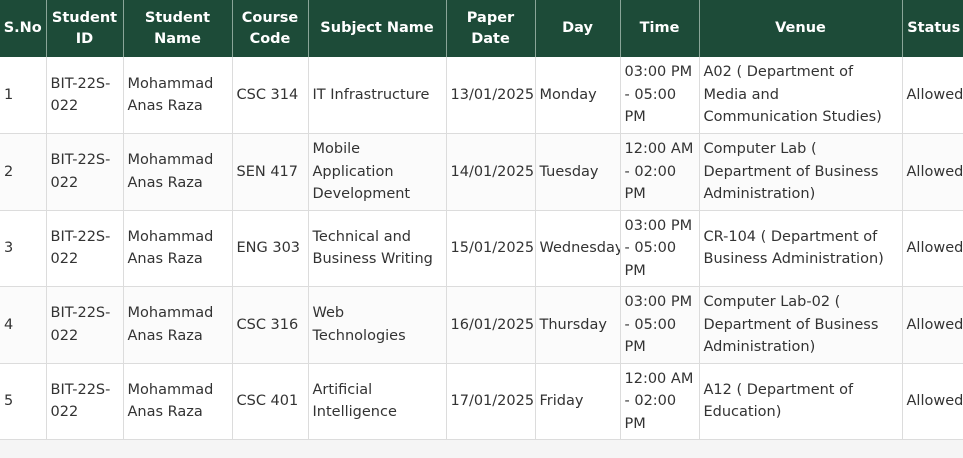 The image size is (963, 458). I want to click on cell-course-code: CSC 401, so click(270, 401).